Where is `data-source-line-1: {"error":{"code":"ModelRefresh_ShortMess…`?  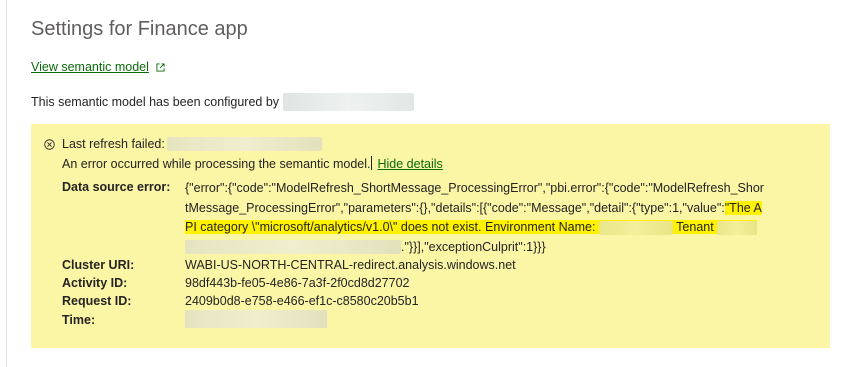
data-source-line-1: {"error":{"code":"ModelRefresh_ShortMess… is located at coordinates (474, 188).